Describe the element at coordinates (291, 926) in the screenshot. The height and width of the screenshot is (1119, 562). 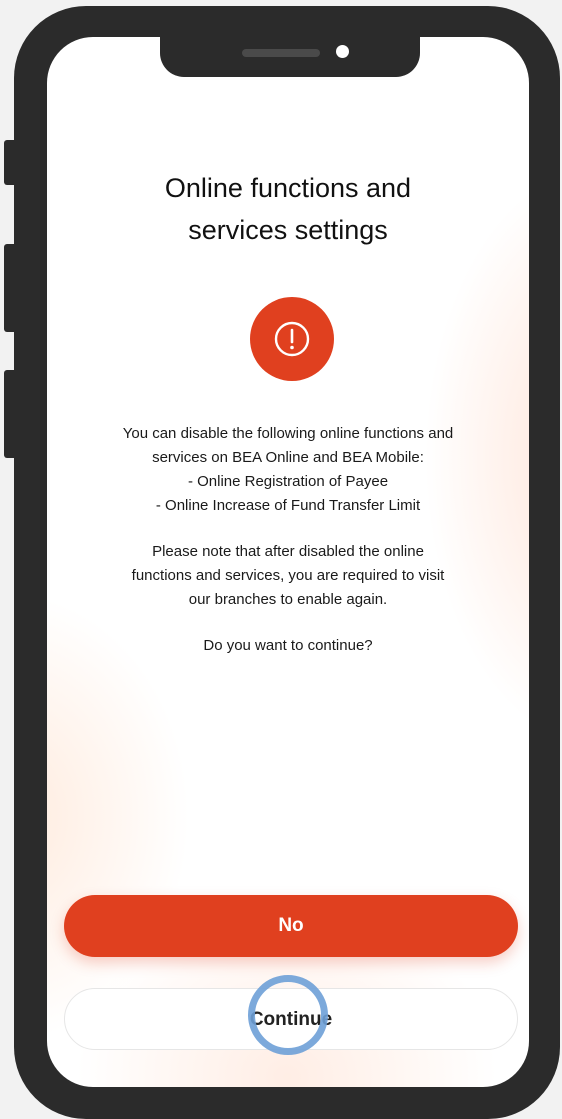
I see `no-button: No` at that location.